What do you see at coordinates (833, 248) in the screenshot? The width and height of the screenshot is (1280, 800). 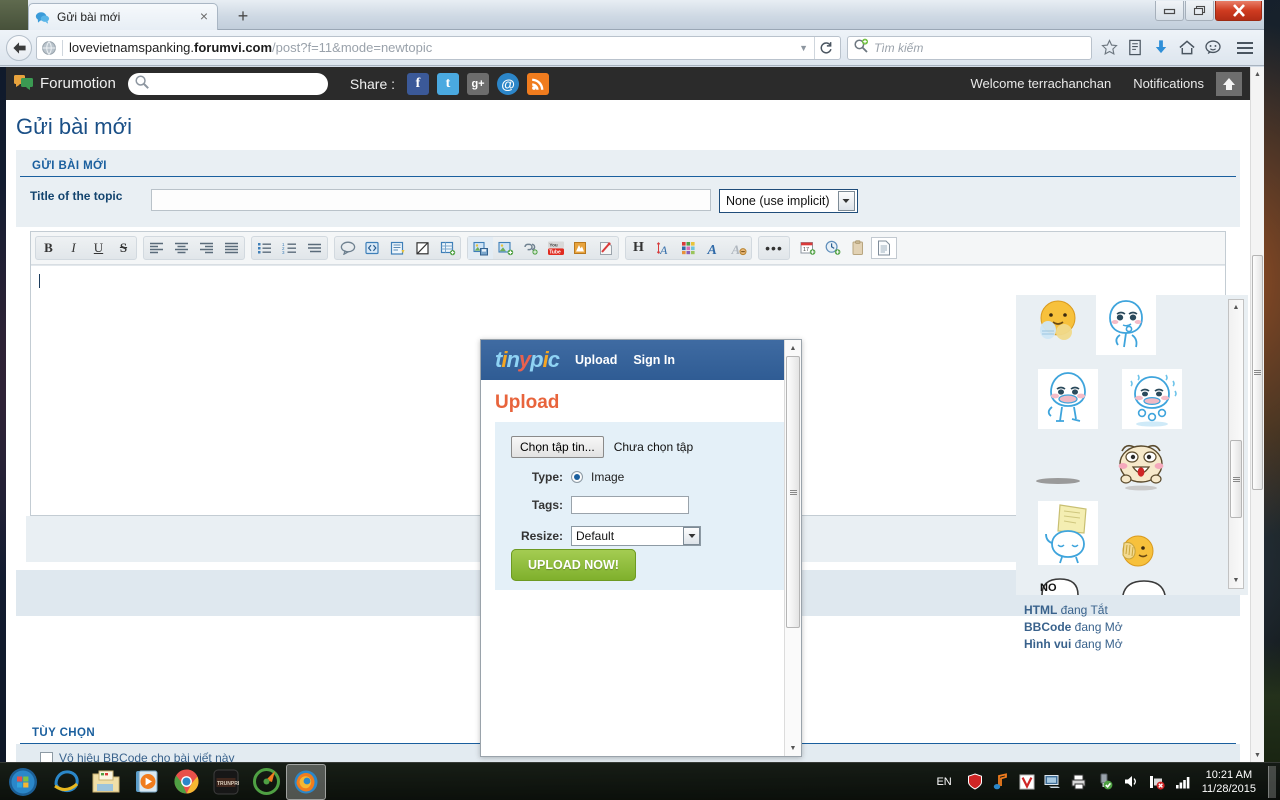 I see `timer-icon` at bounding box center [833, 248].